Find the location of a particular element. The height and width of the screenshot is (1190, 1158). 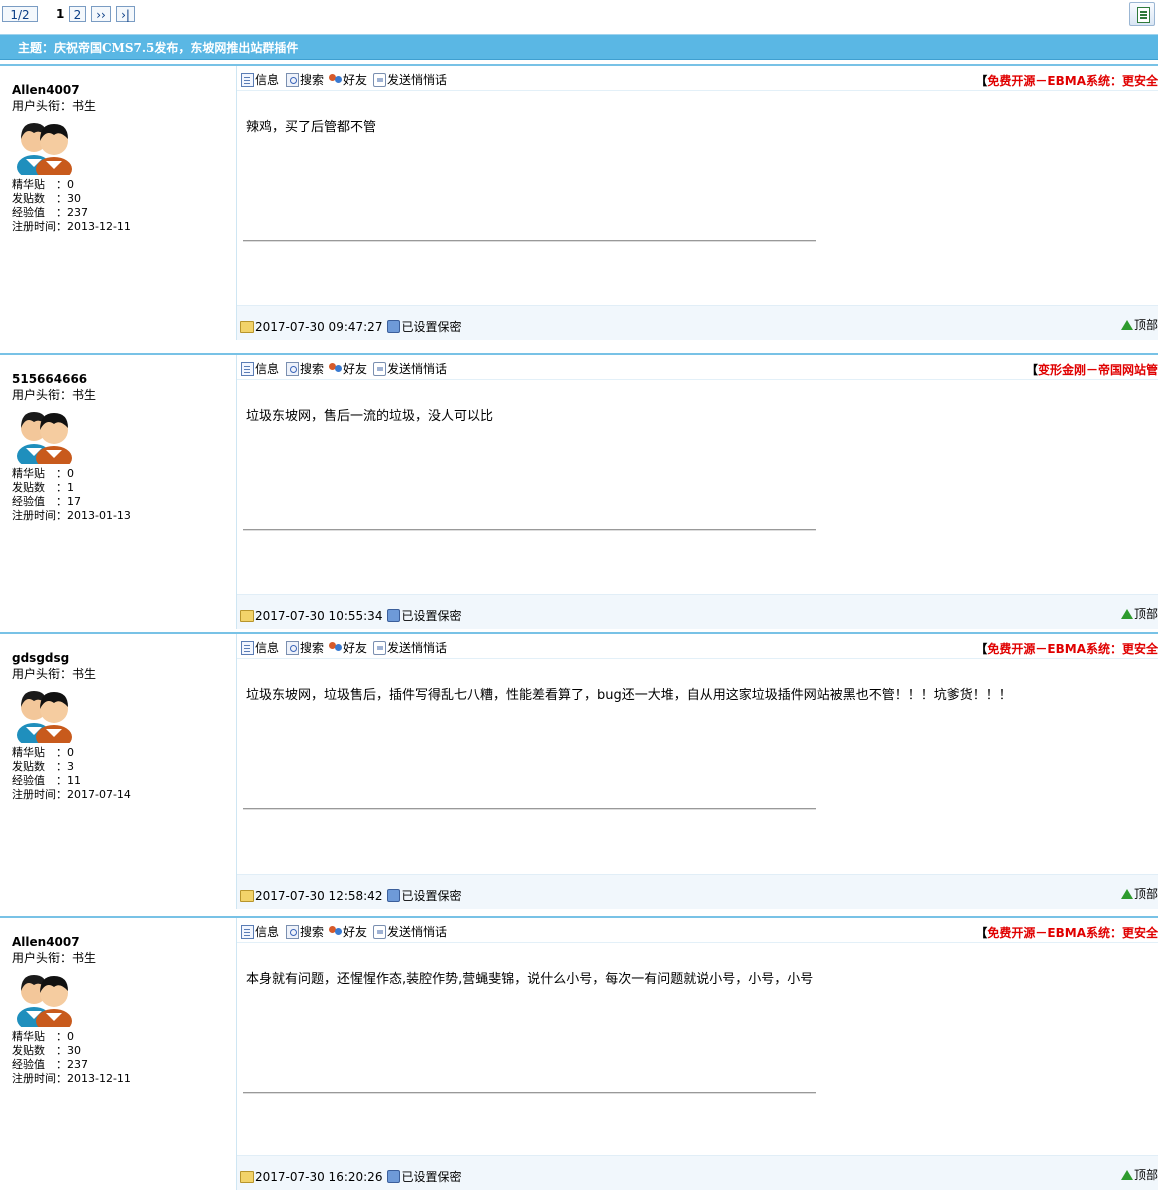

user-stats: 精华贴 ：0 发贴数 ：3 经验值 ：11 注册时间：2017-07-14 is located at coordinates (71, 773).